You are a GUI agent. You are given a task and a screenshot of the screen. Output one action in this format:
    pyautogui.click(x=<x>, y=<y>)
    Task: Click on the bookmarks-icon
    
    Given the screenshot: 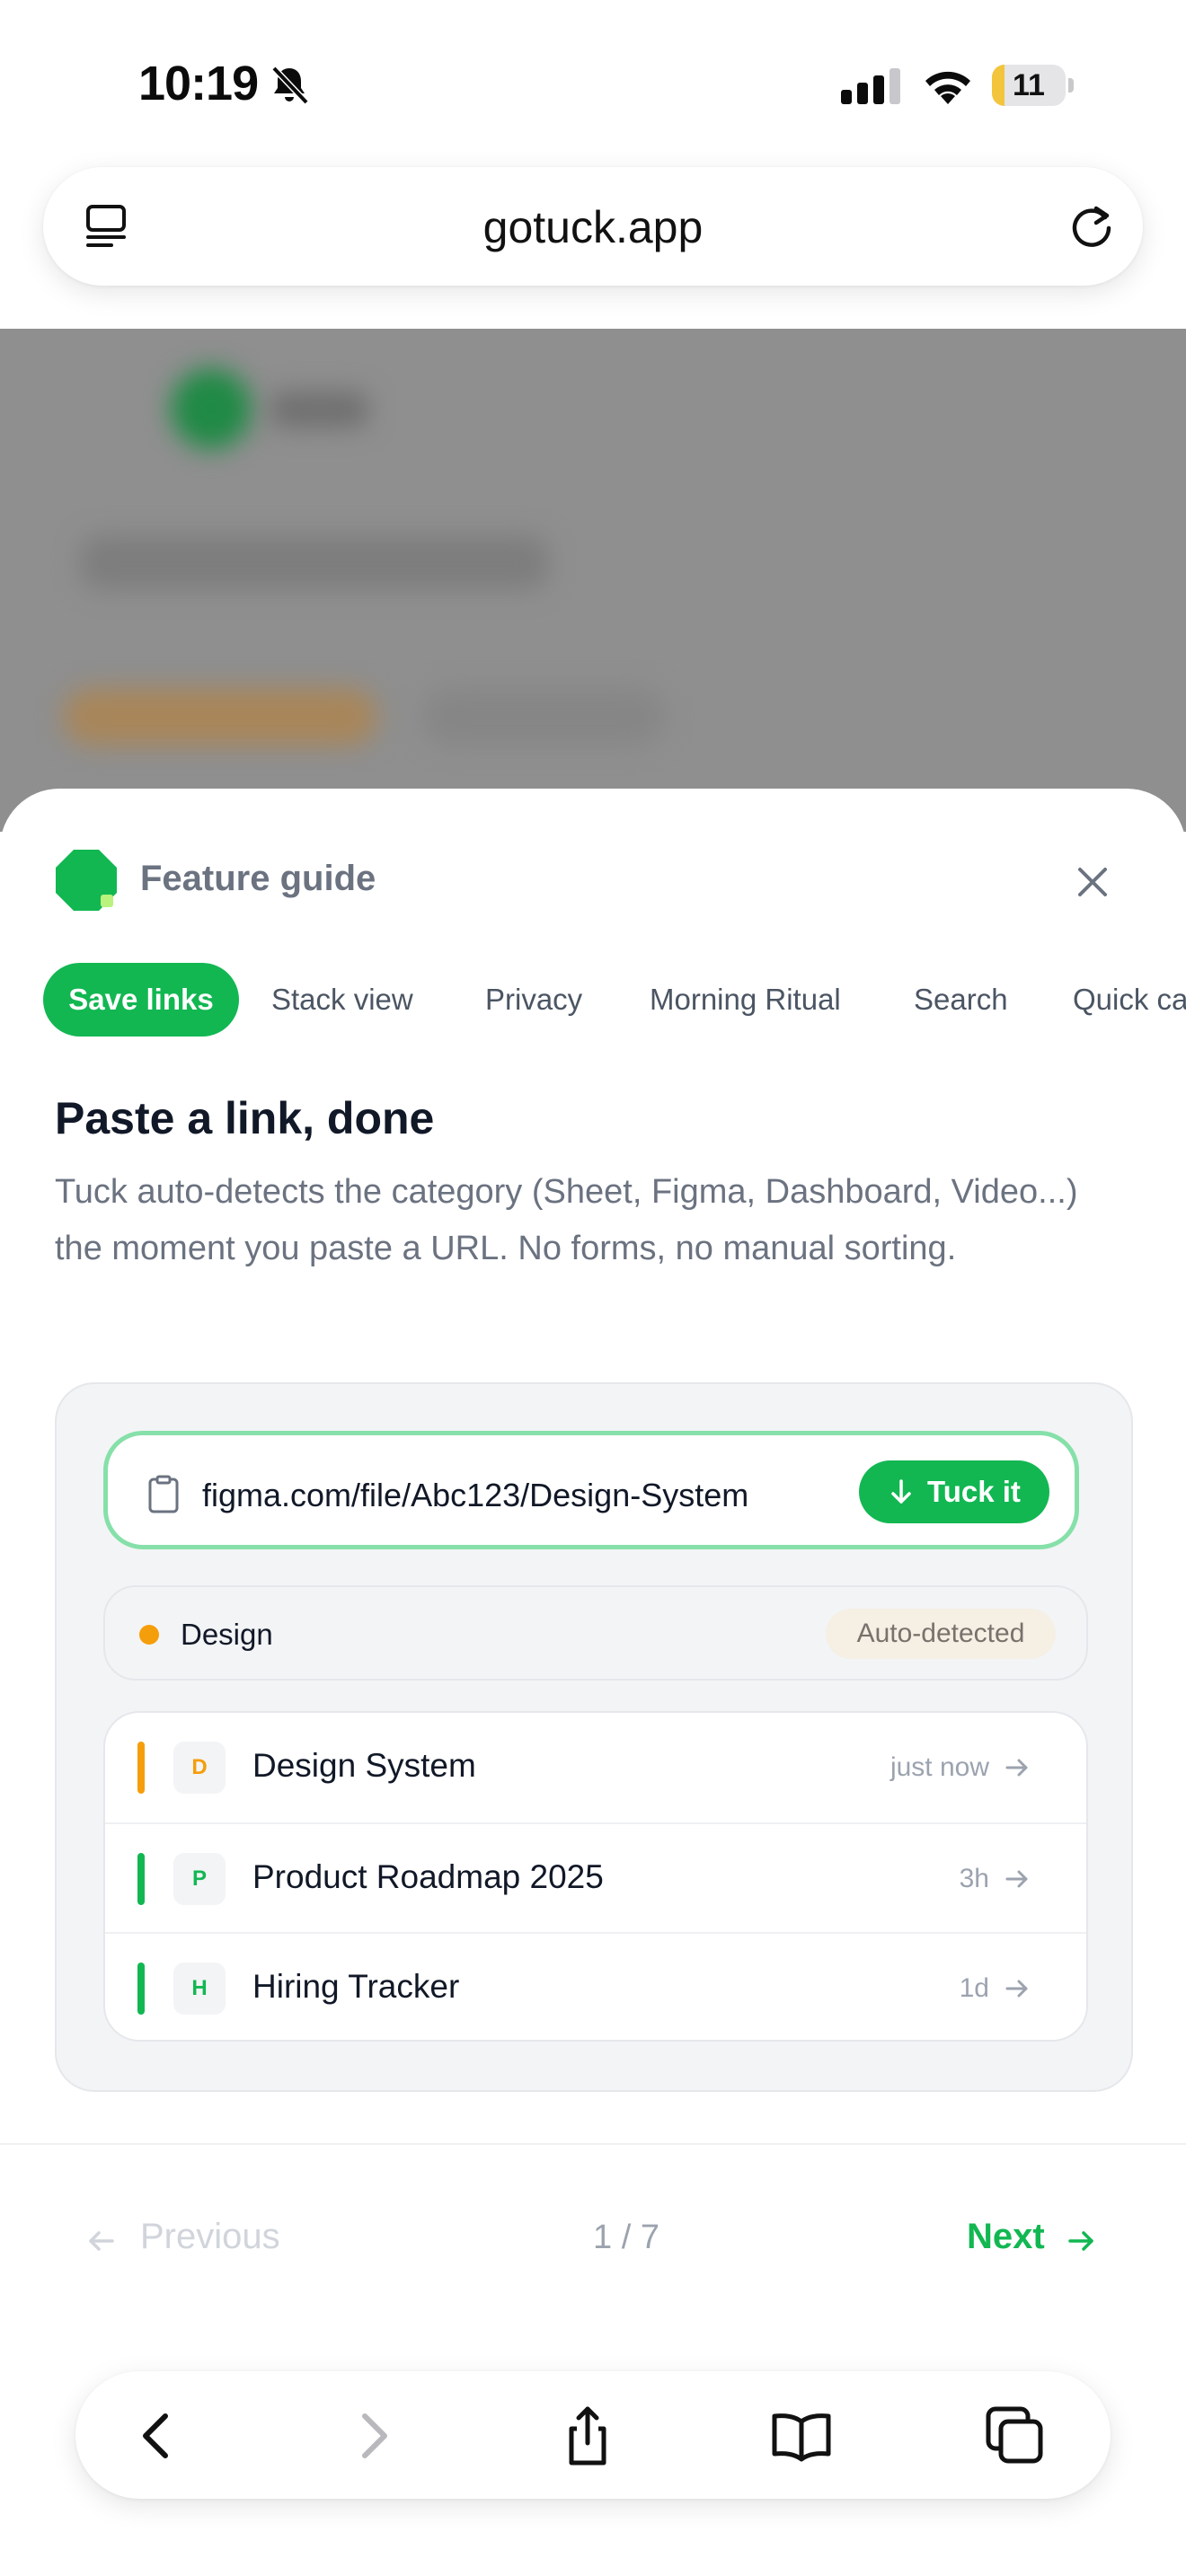 What is the action you would take?
    pyautogui.click(x=801, y=2436)
    